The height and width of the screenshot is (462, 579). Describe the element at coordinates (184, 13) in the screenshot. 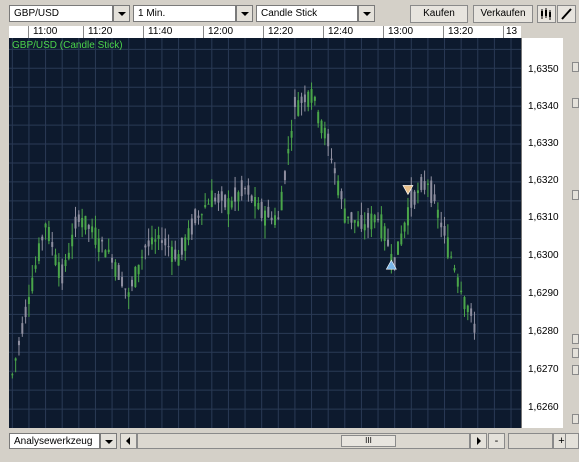

I see `interval-select: 1 Min.` at that location.